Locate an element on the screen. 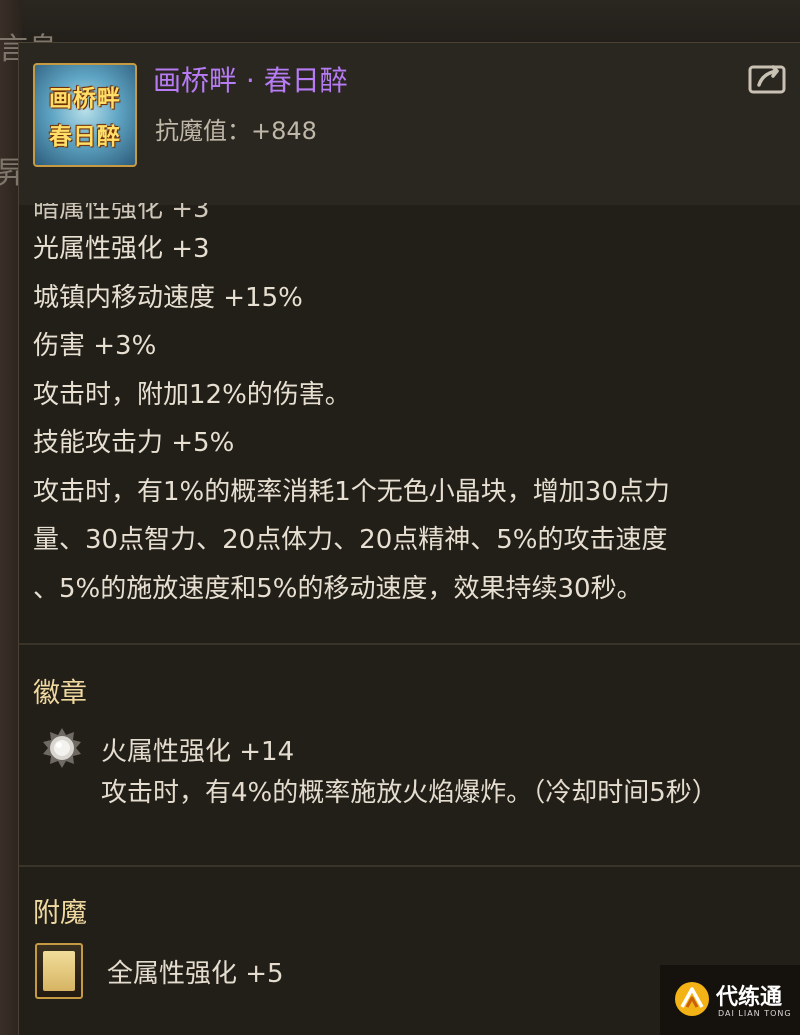 This screenshot has width=800, height=1035. attribute-line: 城镇内移动速度 +15% is located at coordinates (168, 297).